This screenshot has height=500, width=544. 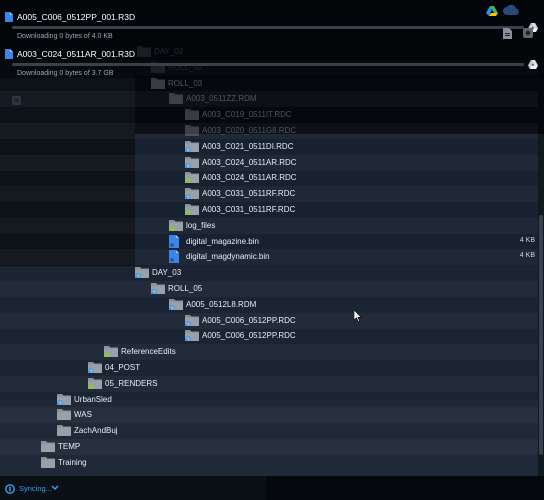 I want to click on item-name: digital_magazine.bin, so click(x=222, y=241).